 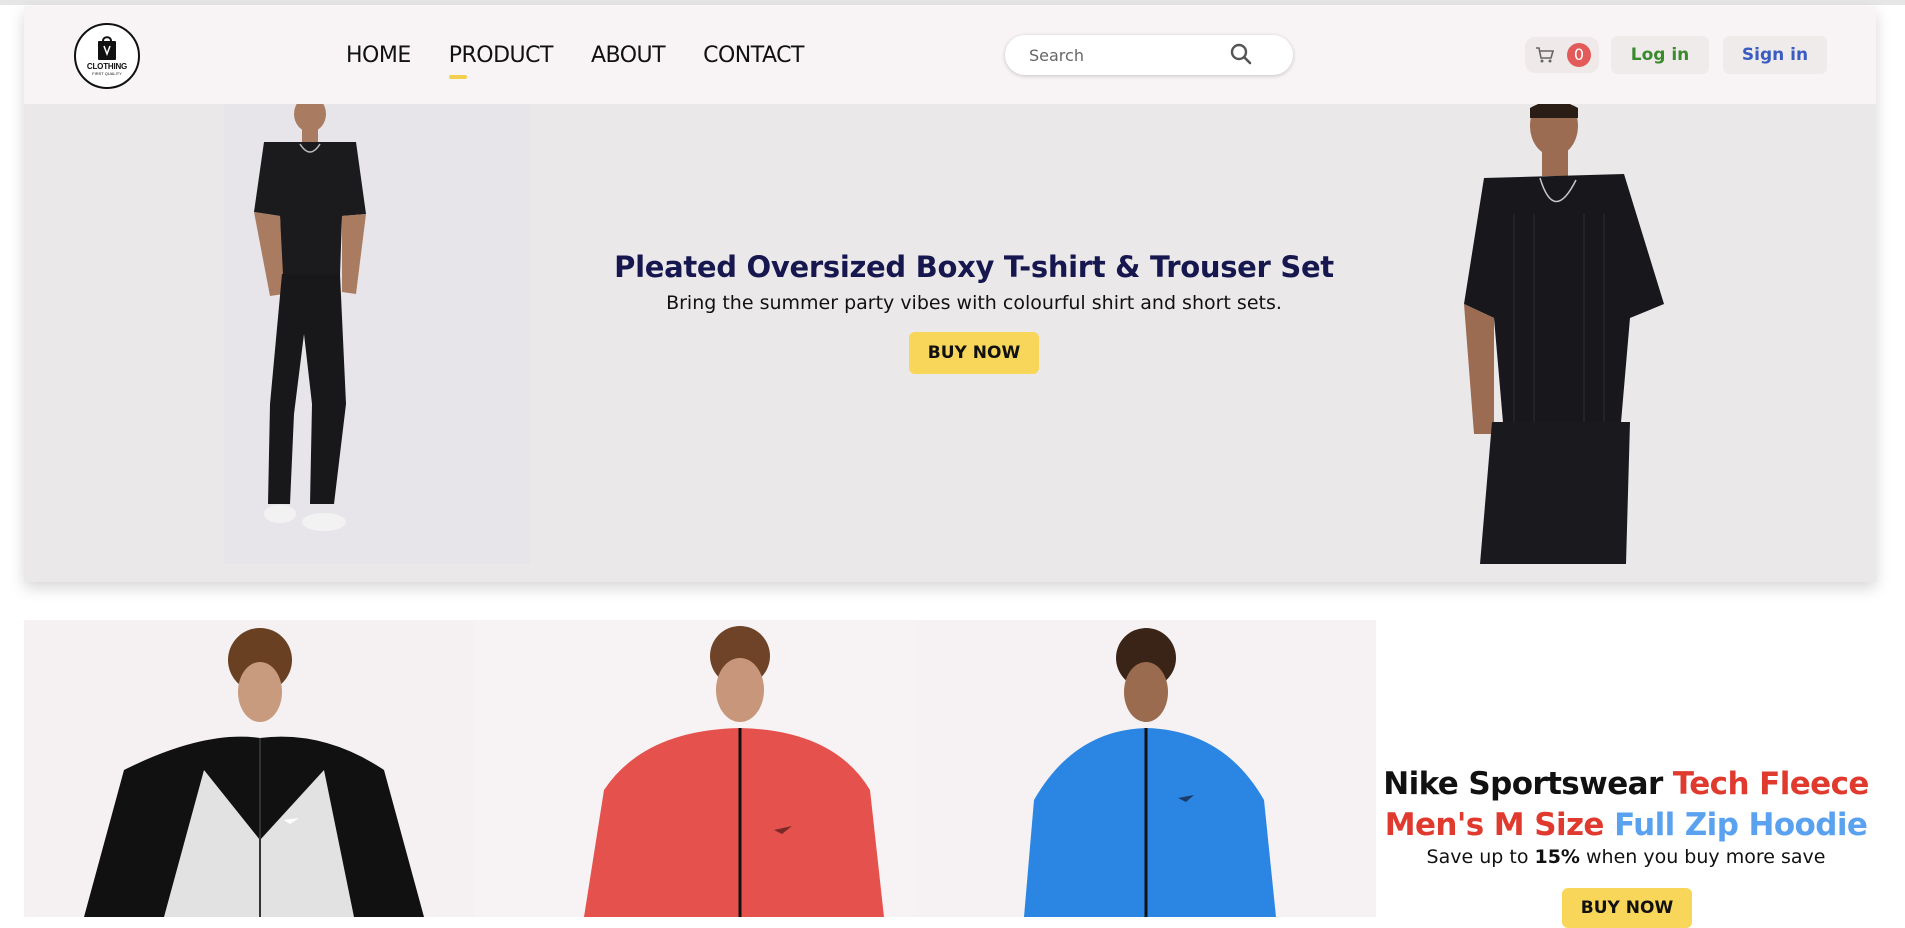 What do you see at coordinates (1127, 55) in the screenshot?
I see `search-input` at bounding box center [1127, 55].